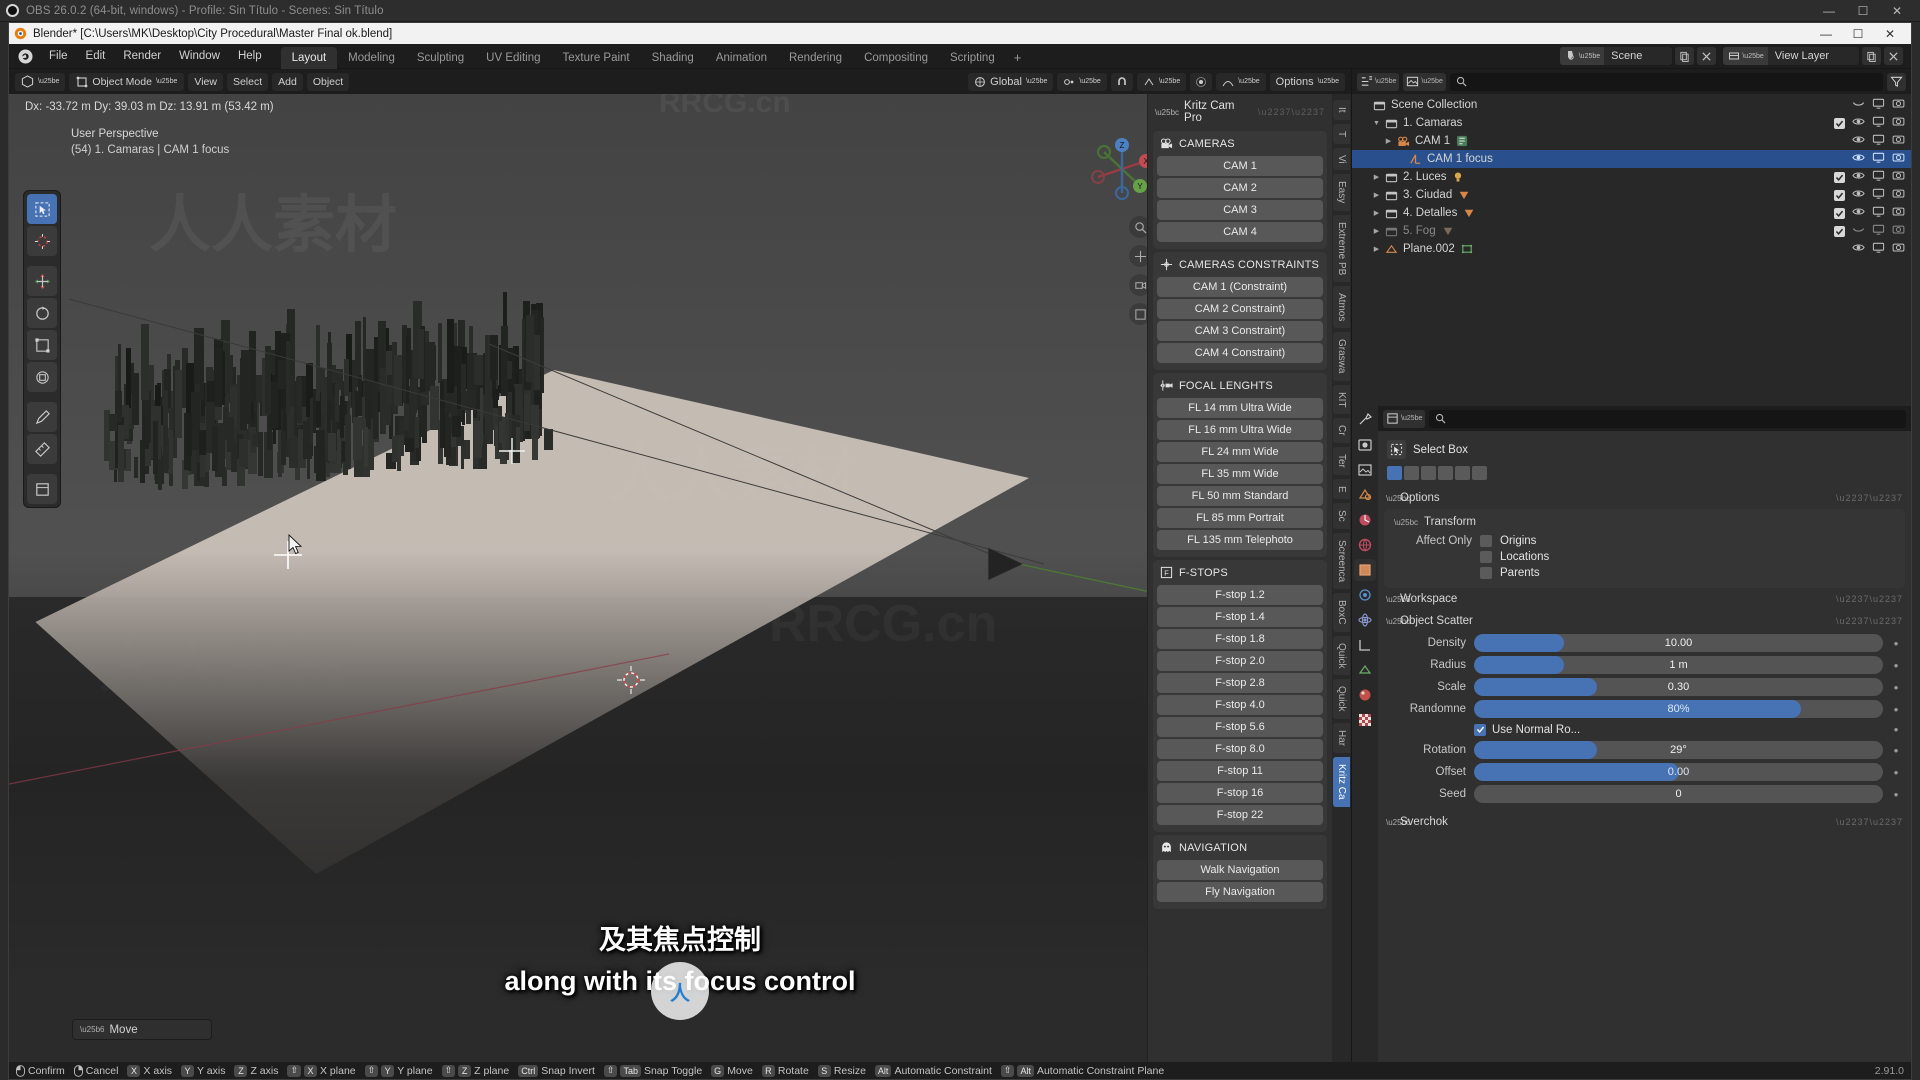  Describe the element at coordinates (1341, 356) in the screenshot. I see `npanel-tab-graswa-6: Graswa` at that location.